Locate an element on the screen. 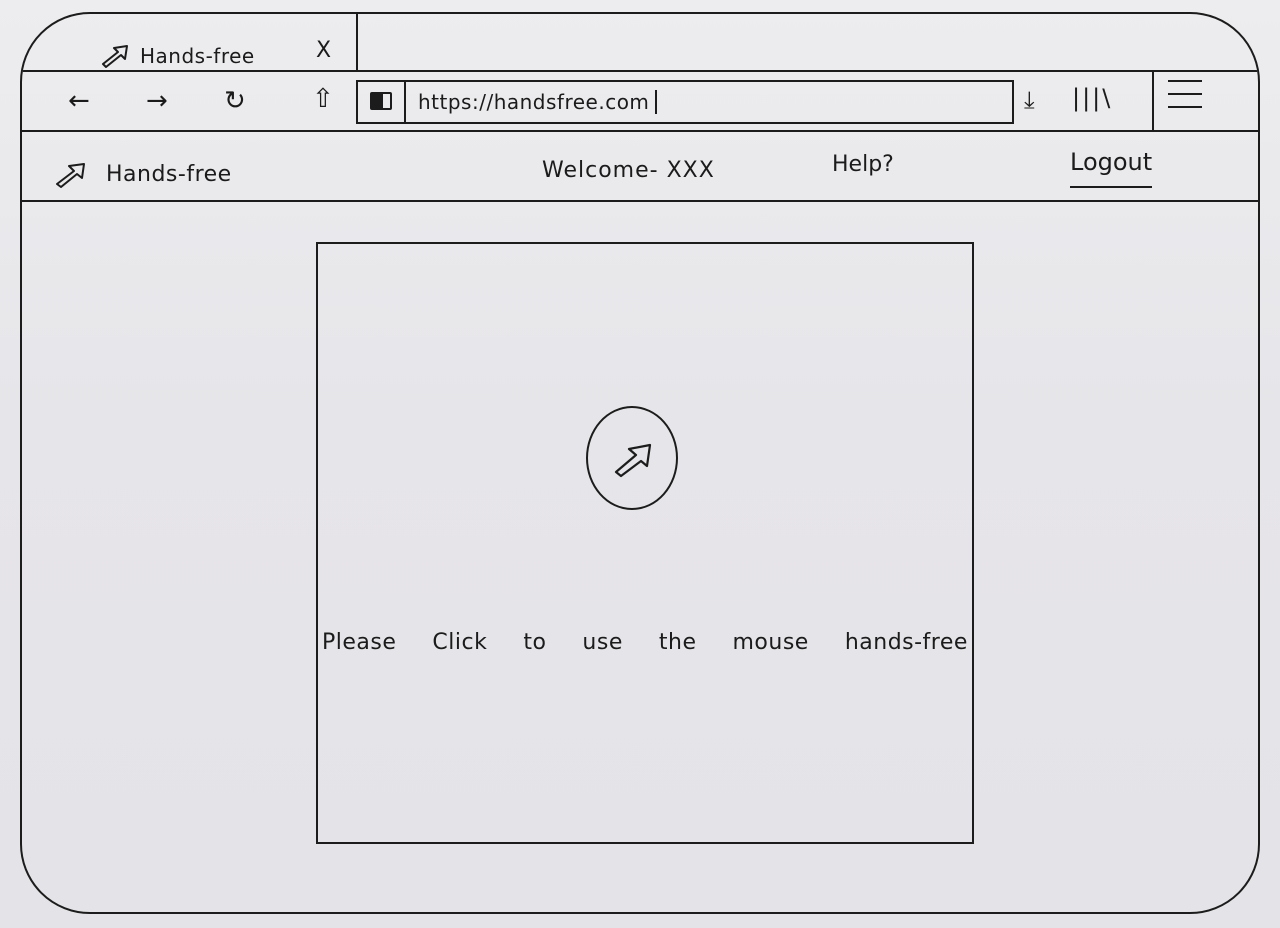 Image resolution: width=1280 pixels, height=928 pixels. instruction-word: to is located at coordinates (535, 642).